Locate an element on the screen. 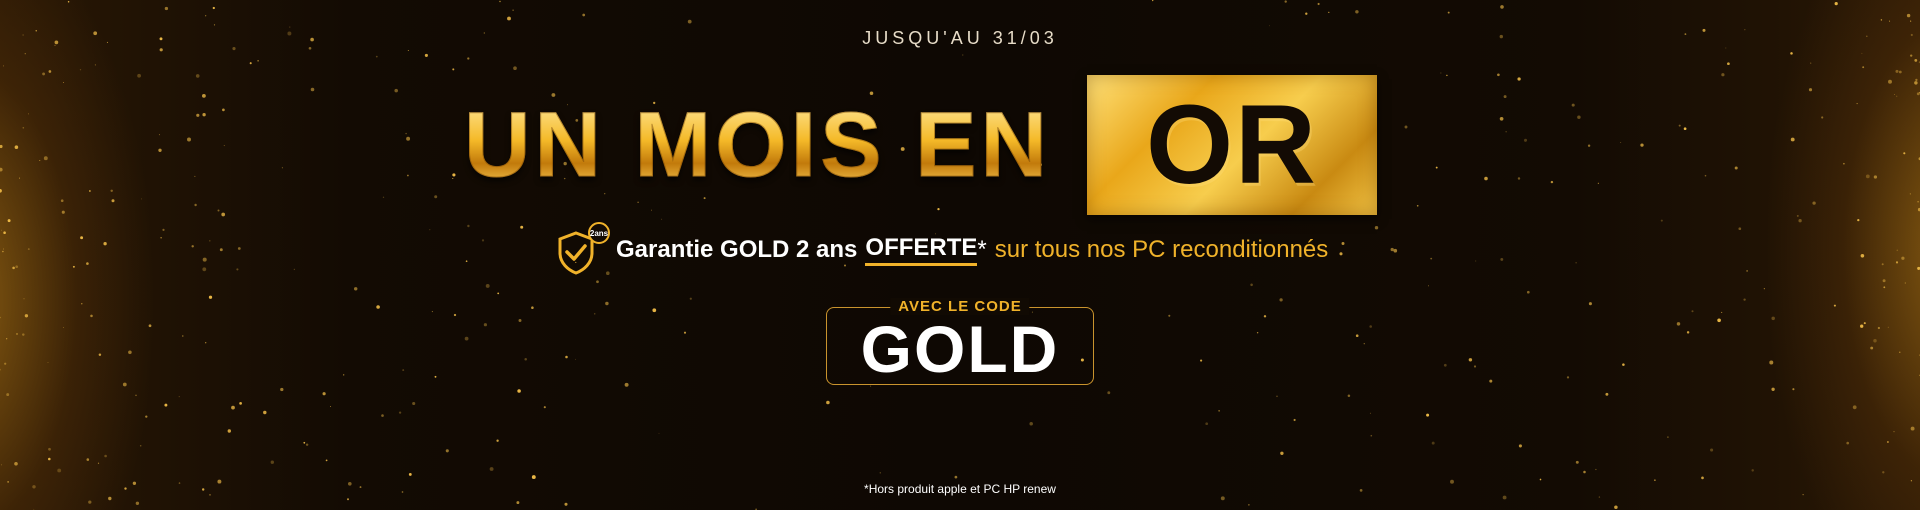 Image resolution: width=1920 pixels, height=510 pixels. headline-or-text: OR is located at coordinates (1231, 144).